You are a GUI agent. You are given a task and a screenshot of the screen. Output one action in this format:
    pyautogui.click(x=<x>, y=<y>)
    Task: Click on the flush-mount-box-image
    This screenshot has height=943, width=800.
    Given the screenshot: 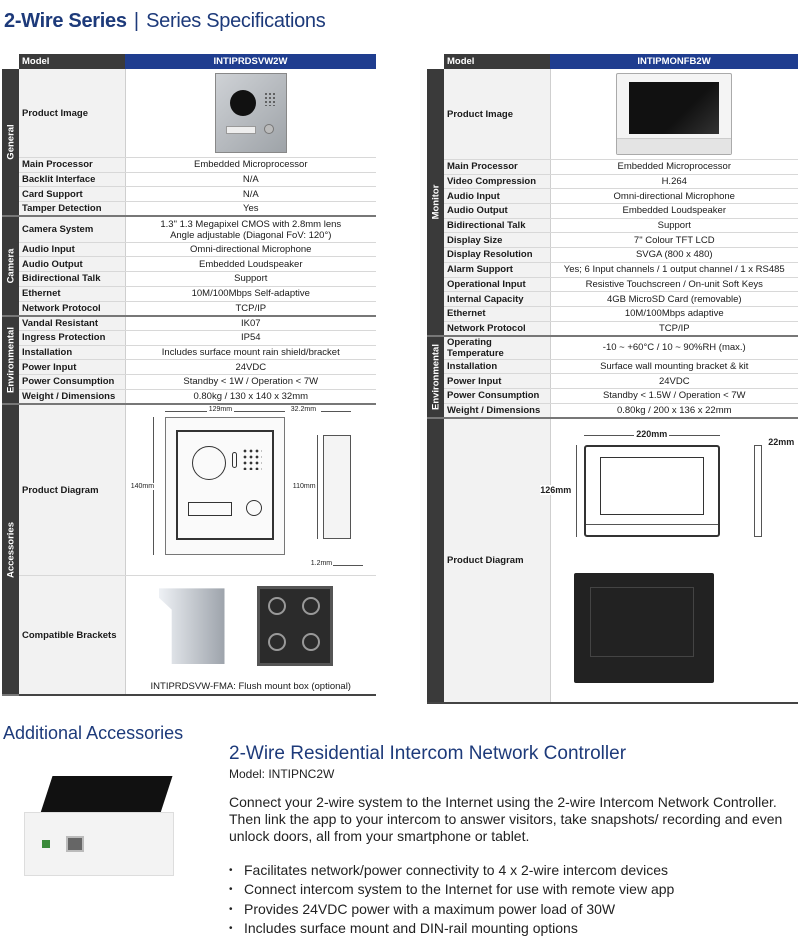 What is the action you would take?
    pyautogui.click(x=294, y=626)
    